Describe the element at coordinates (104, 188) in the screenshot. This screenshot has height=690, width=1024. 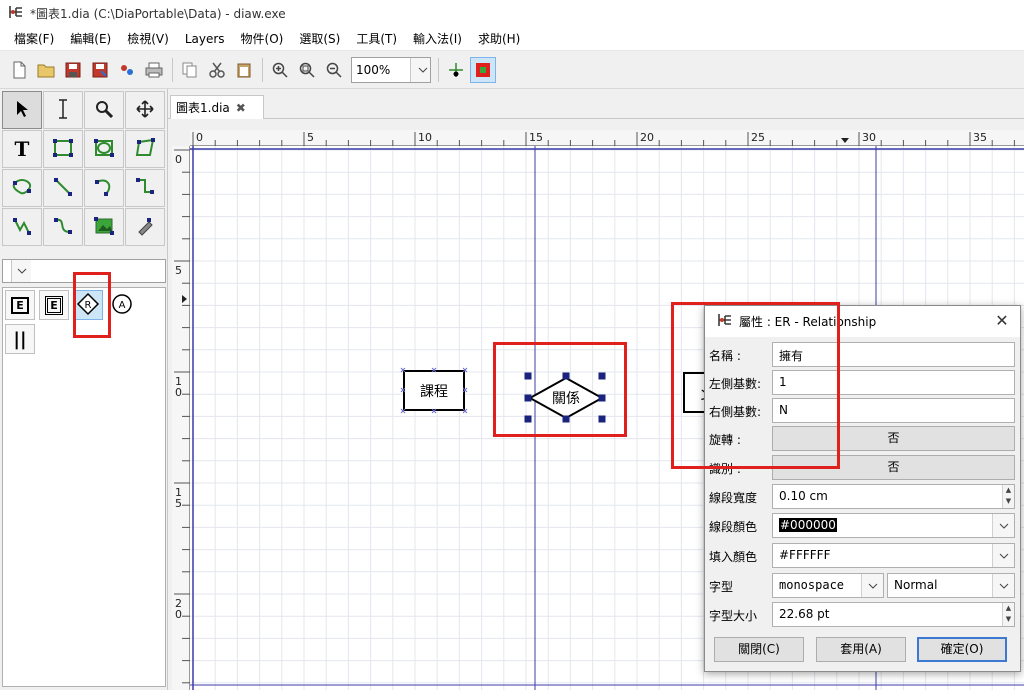
I see `arc-tool` at that location.